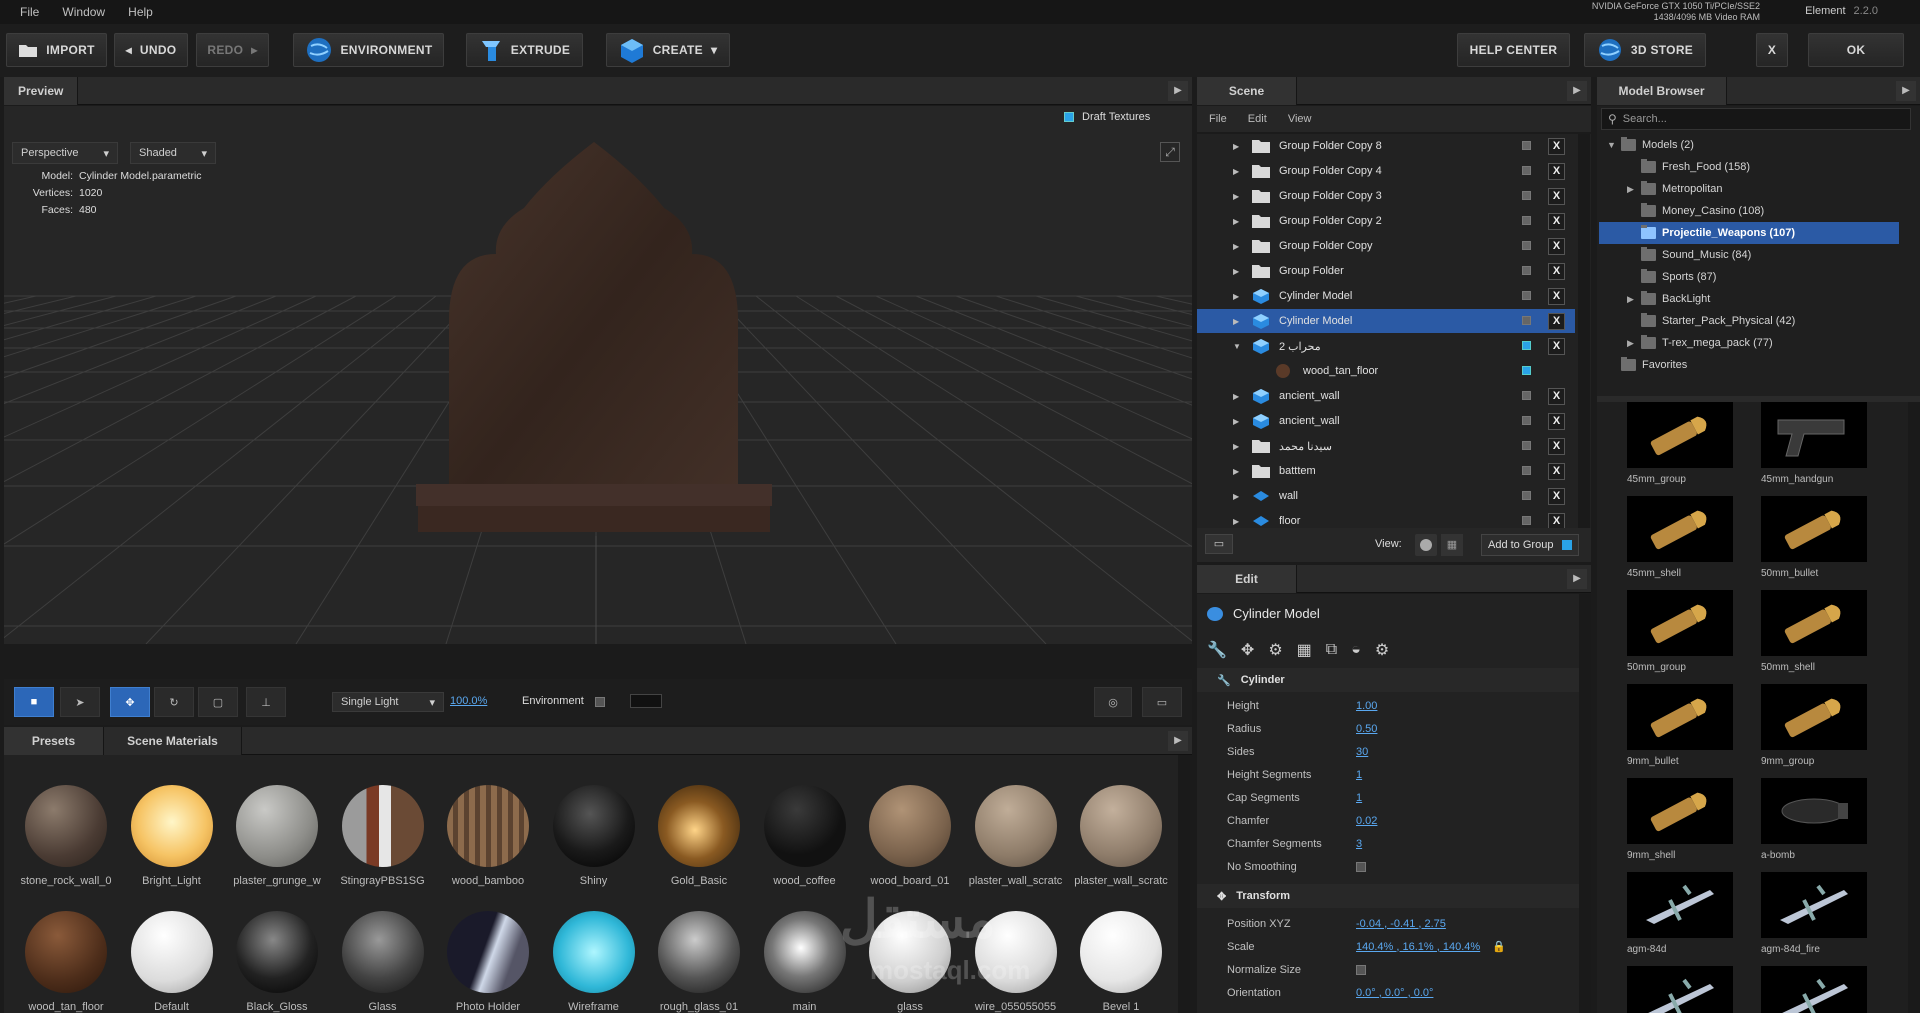 The height and width of the screenshot is (1013, 1920). Describe the element at coordinates (1530, 545) in the screenshot. I see `add-to-group-button: Add to Group` at that location.